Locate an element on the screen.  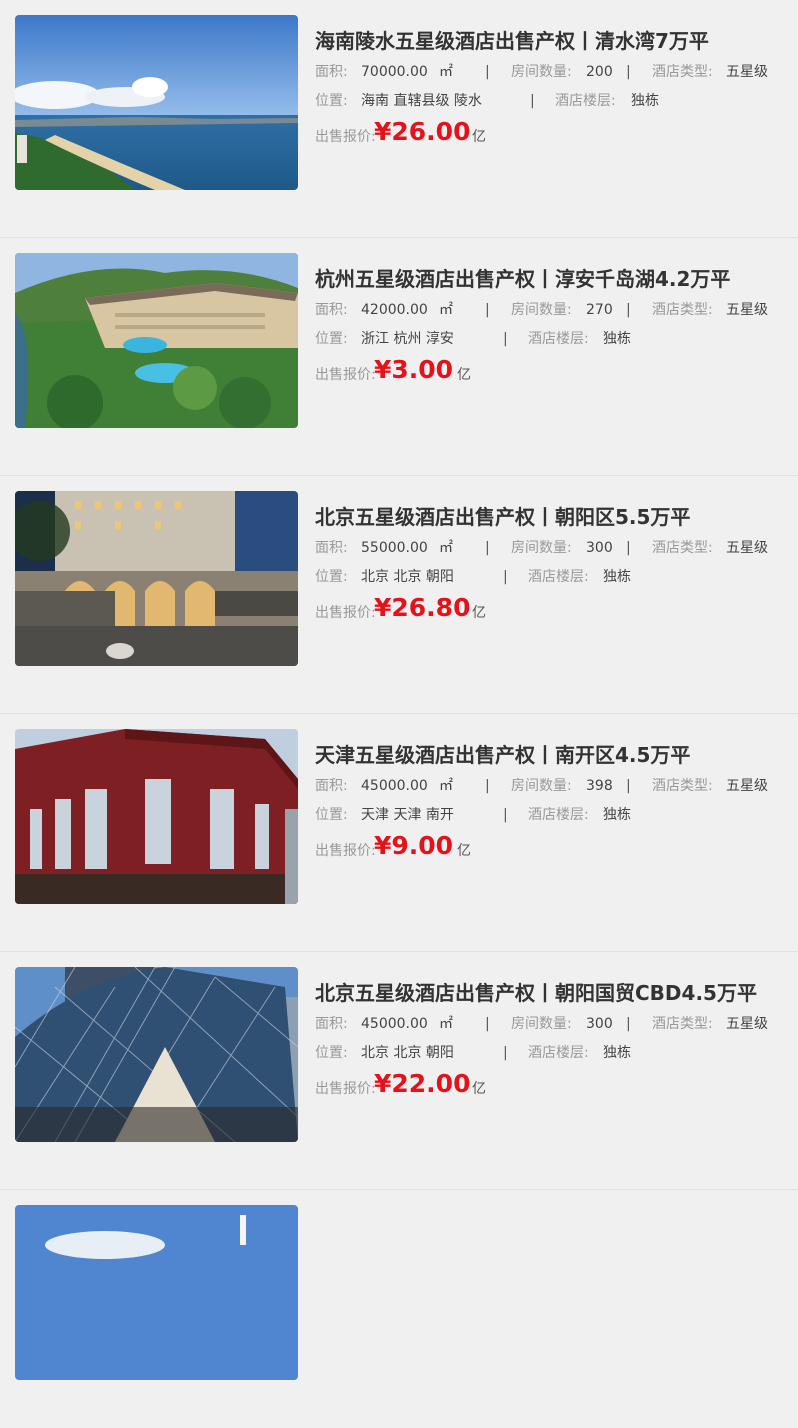
rooms-value: 398 is located at coordinates (599, 786).